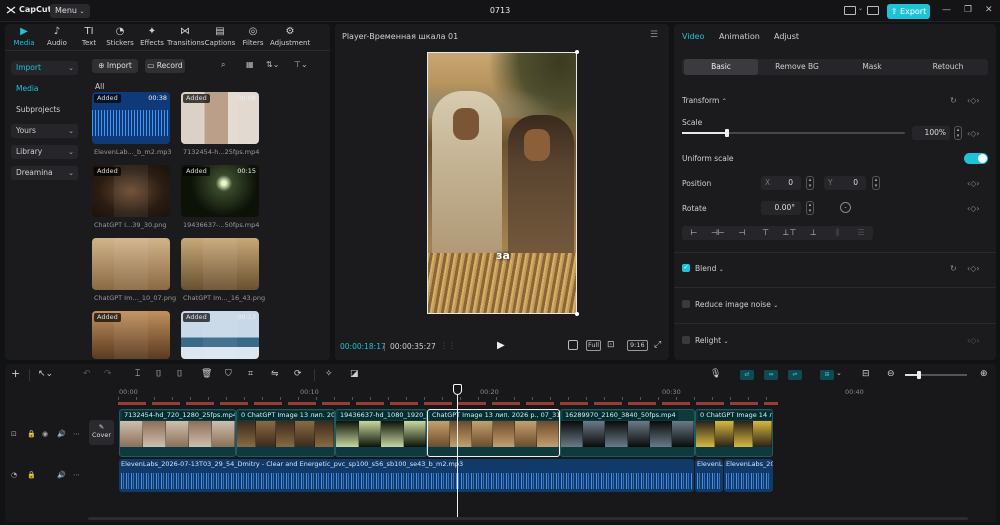 This screenshot has height=525, width=1000. What do you see at coordinates (718, 233) in the screenshot?
I see `align-hcenter-icon: ⊣⊢` at bounding box center [718, 233].